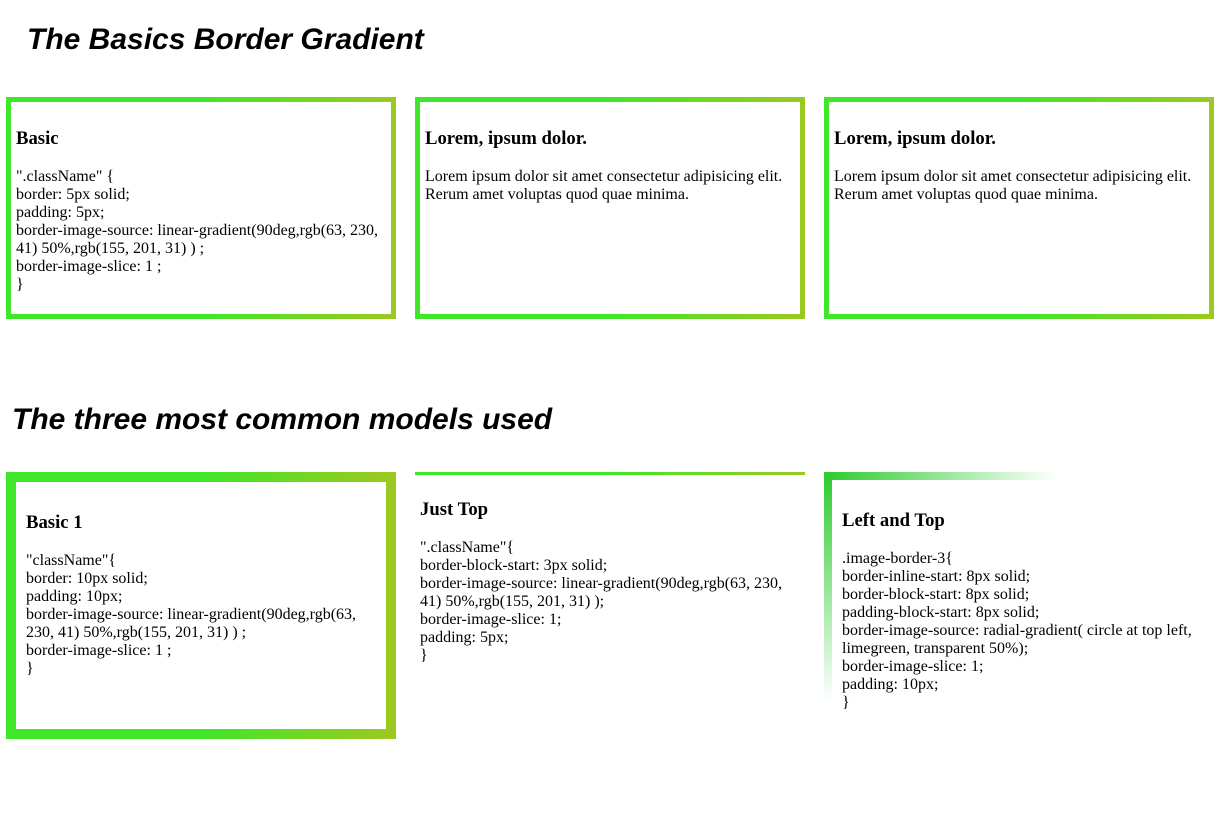 The image size is (1220, 822). I want to click on code-line: .image-border-3{, so click(897, 558).